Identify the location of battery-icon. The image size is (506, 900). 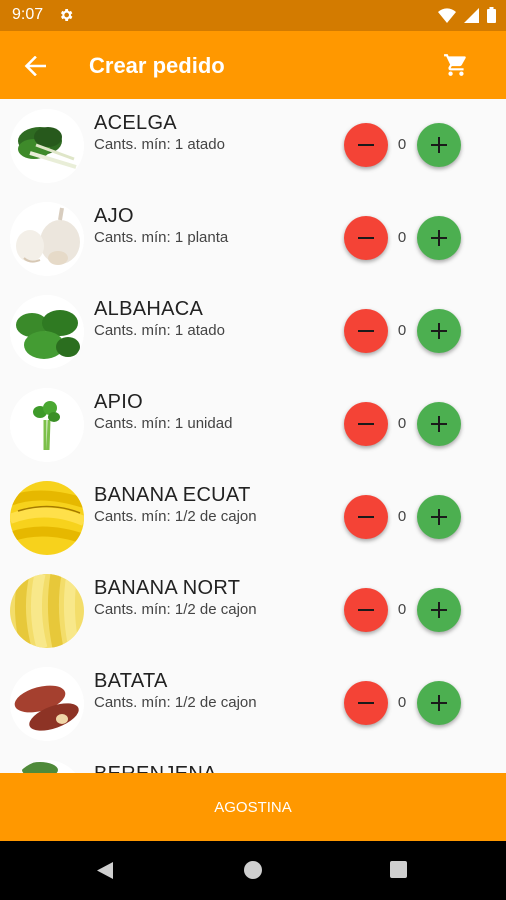
(491, 15).